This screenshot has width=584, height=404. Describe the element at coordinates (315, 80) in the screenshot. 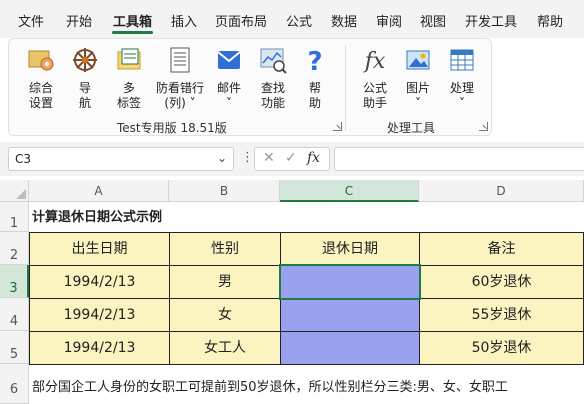

I see `help-button: ? 帮 助` at that location.